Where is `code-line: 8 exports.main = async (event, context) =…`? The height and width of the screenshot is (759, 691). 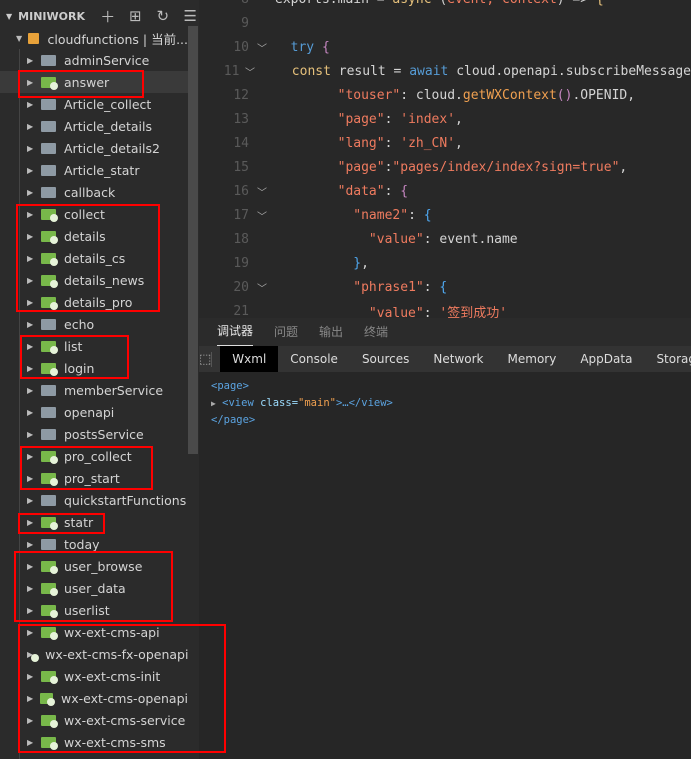
code-line: 8 exports.main = async (event, context) =… is located at coordinates (445, 5).